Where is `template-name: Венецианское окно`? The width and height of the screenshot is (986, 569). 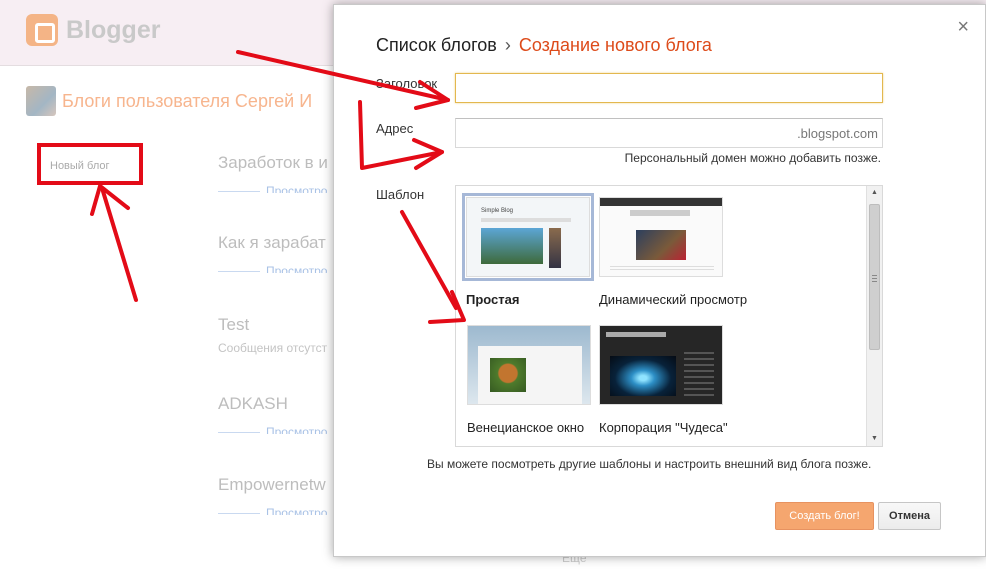
template-name: Венецианское окно is located at coordinates (529, 427).